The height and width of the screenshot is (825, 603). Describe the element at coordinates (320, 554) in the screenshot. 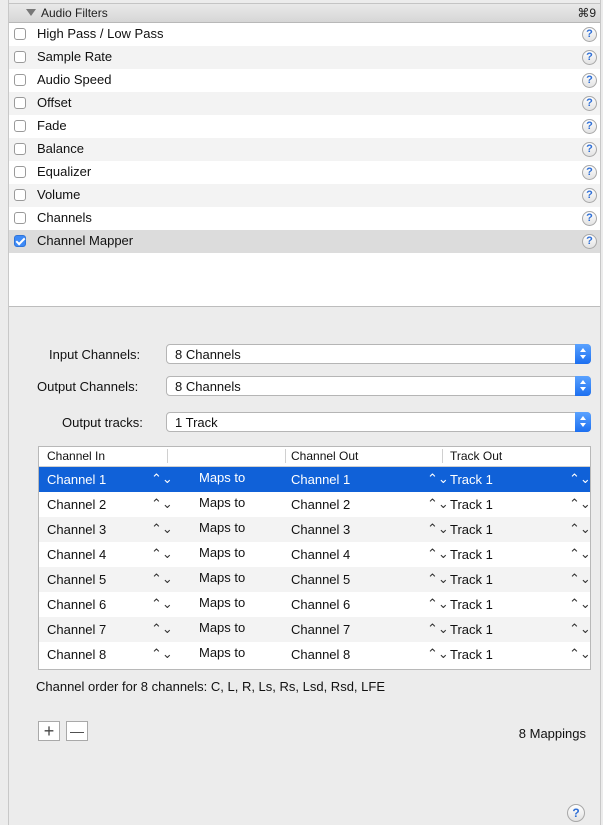

I see `channel-out-cell: Channel 4` at that location.